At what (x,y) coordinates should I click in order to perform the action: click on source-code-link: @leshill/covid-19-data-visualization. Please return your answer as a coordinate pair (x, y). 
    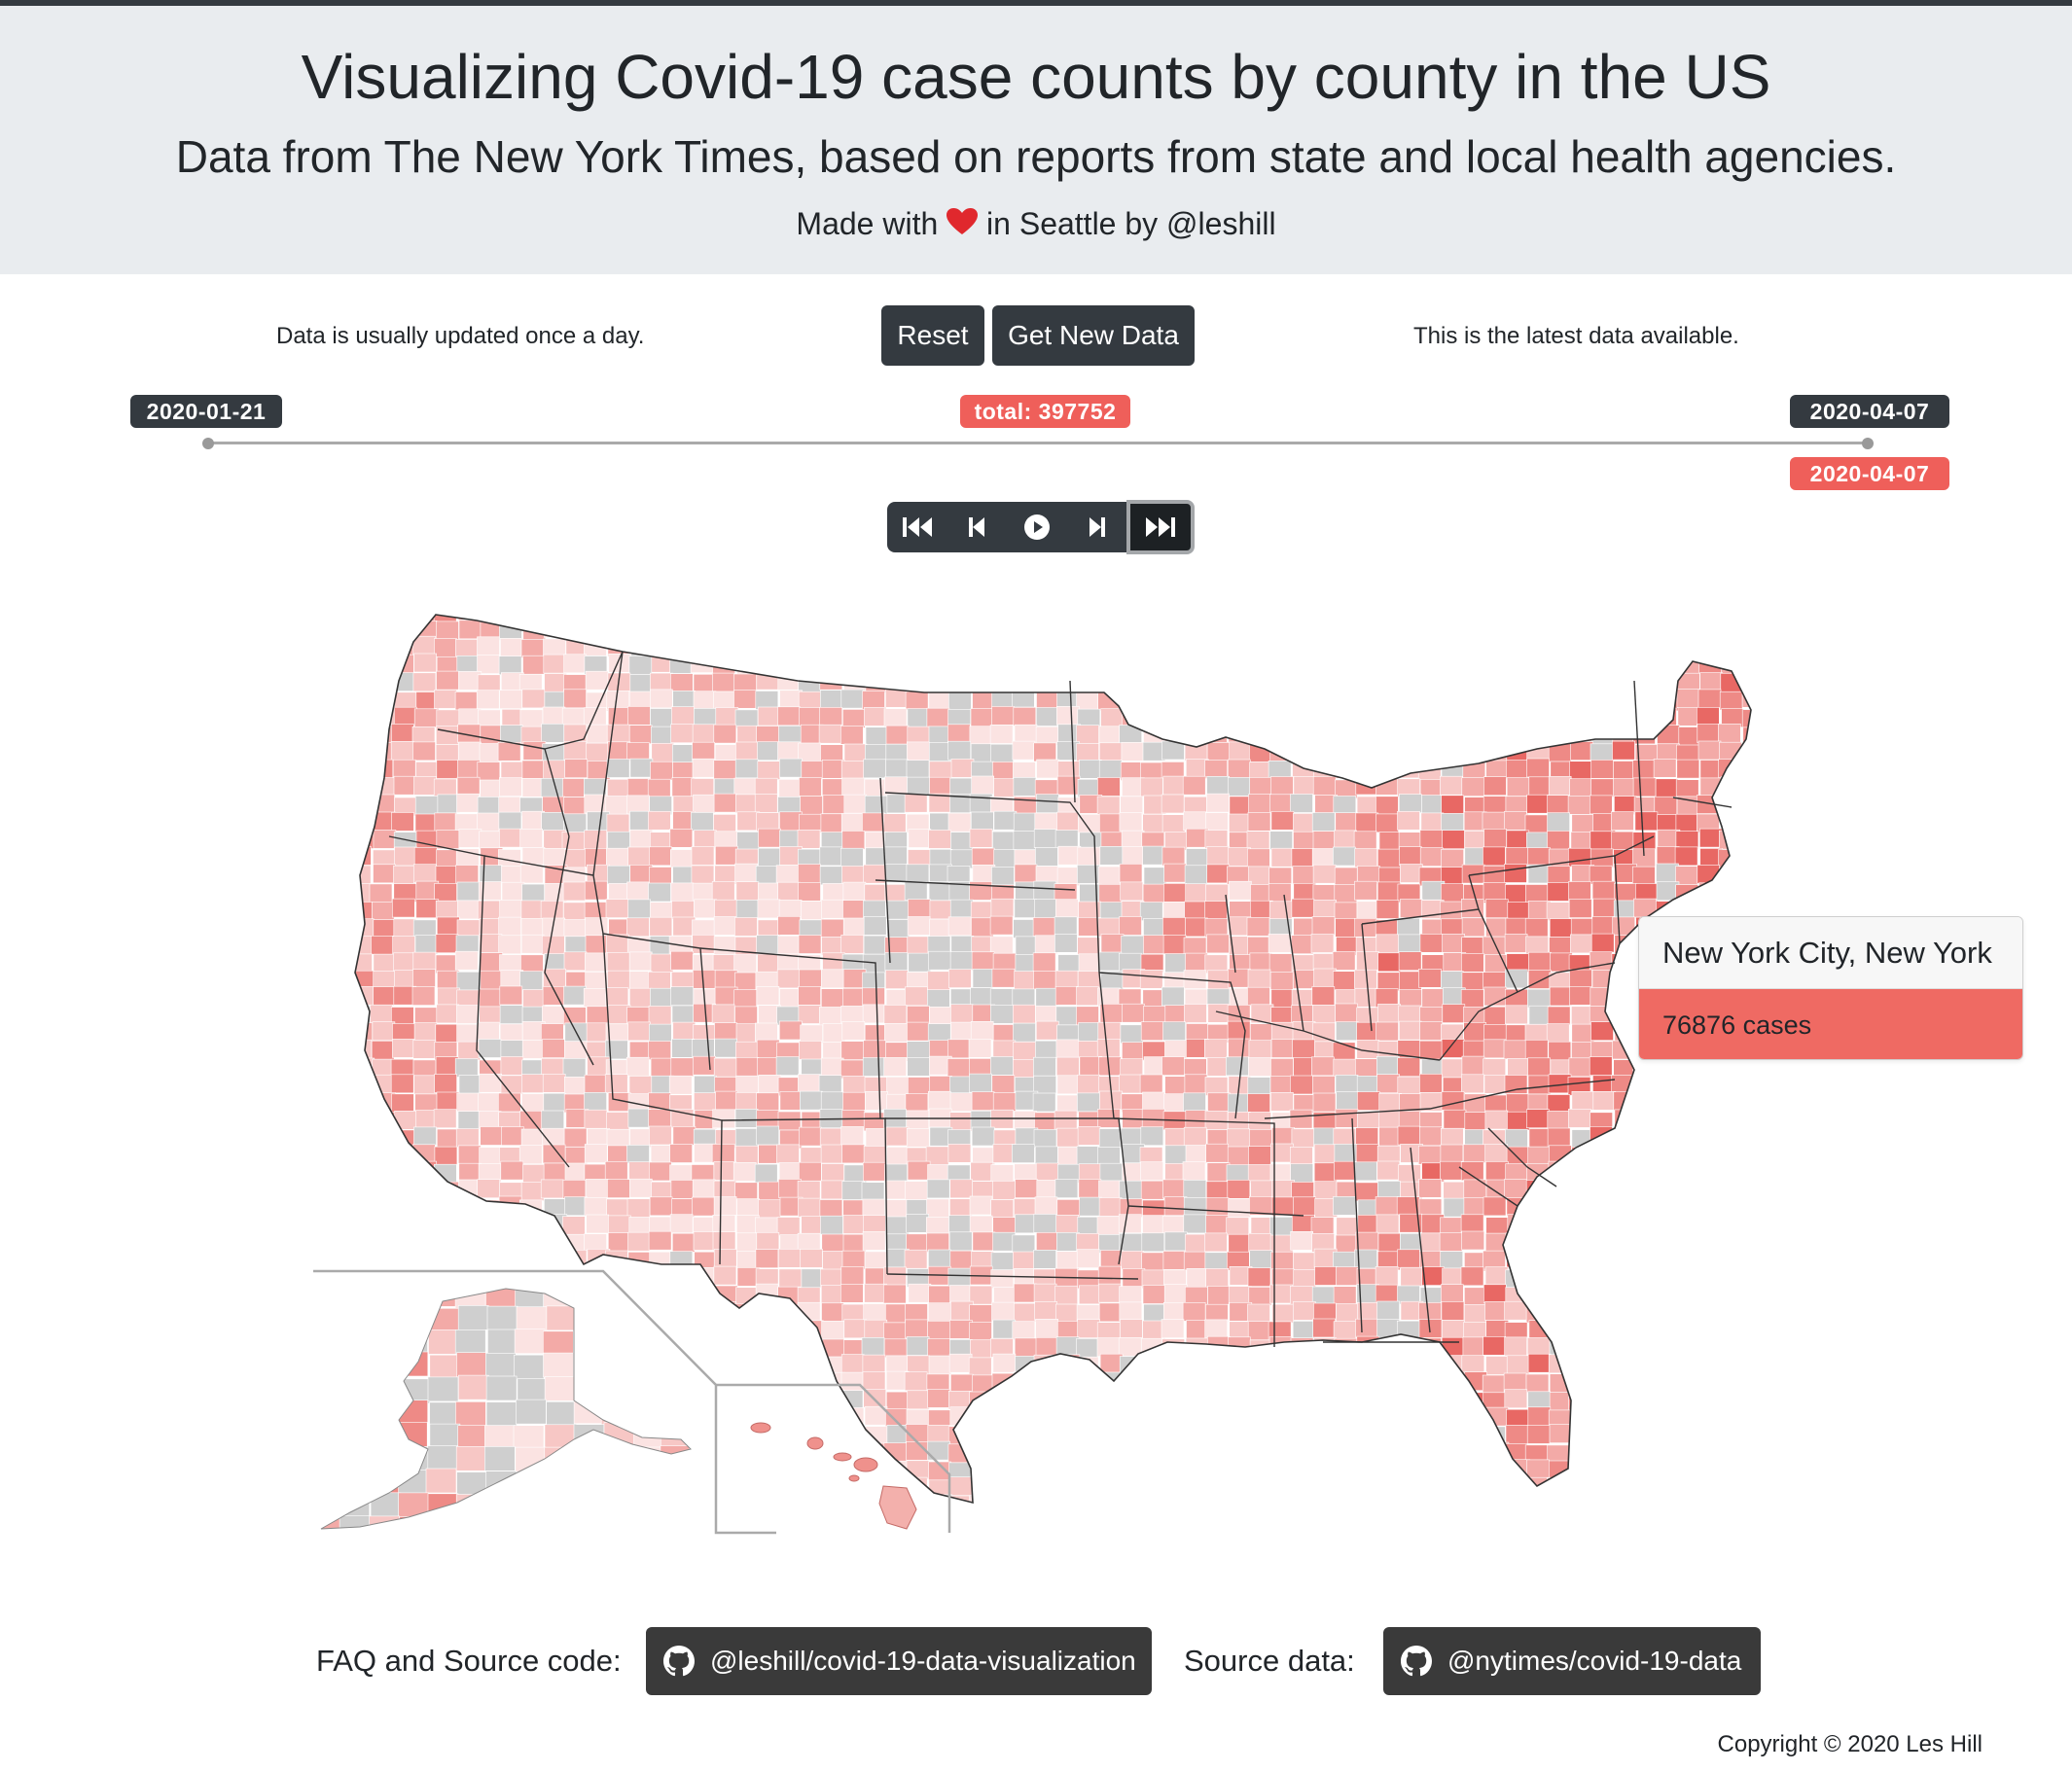
    Looking at the image, I should click on (899, 1661).